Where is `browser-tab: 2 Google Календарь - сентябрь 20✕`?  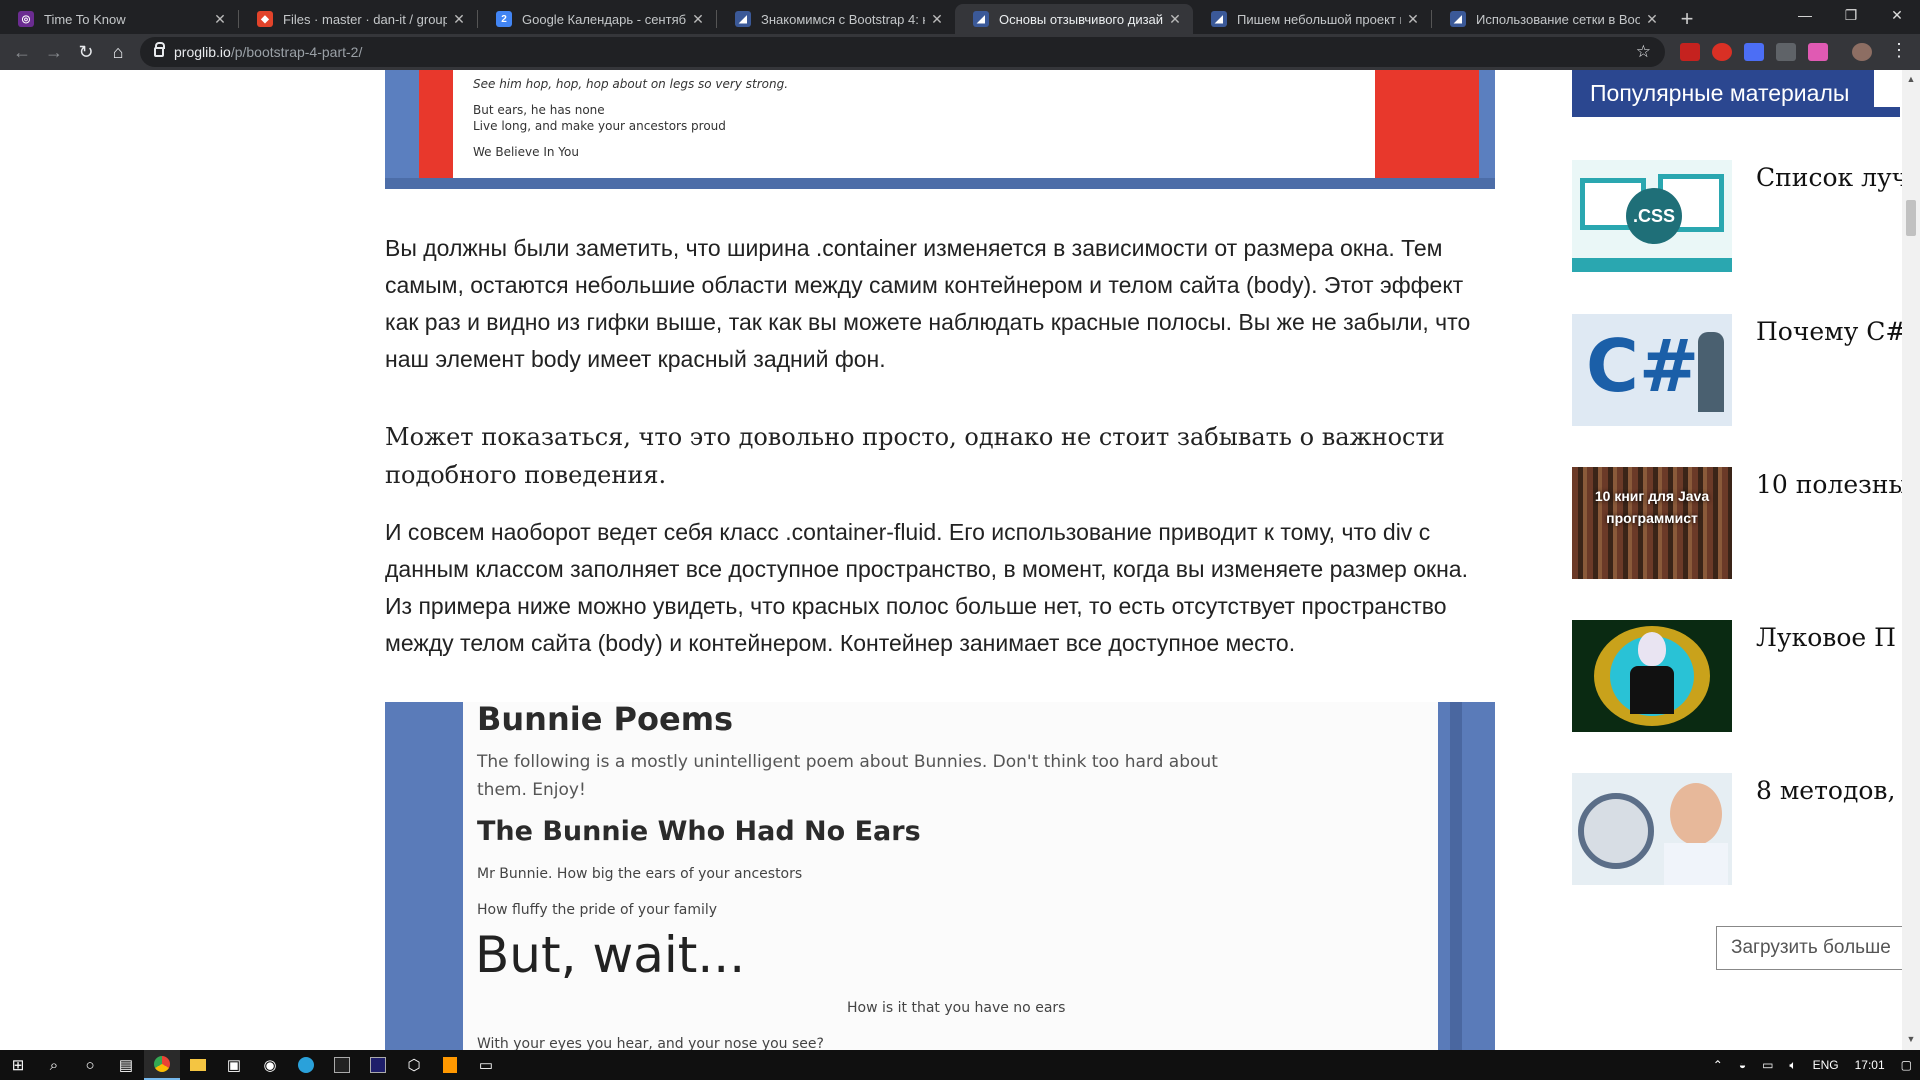 browser-tab: 2 Google Календарь - сентябрь 20✕ is located at coordinates (597, 19).